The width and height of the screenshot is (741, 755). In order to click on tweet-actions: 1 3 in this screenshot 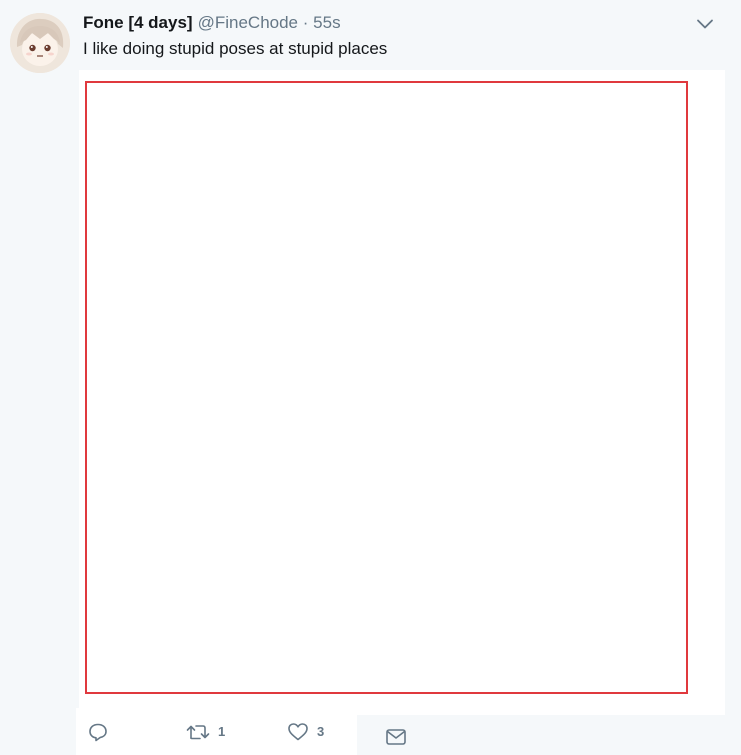, I will do `click(216, 731)`.